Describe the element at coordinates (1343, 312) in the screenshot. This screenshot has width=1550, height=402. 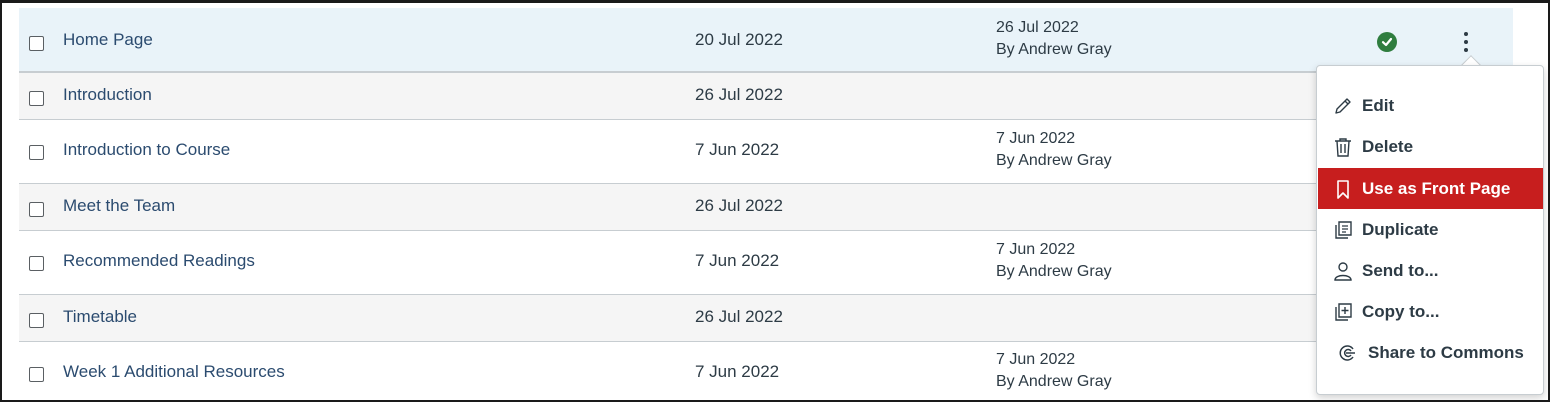
I see `copy-icon` at that location.